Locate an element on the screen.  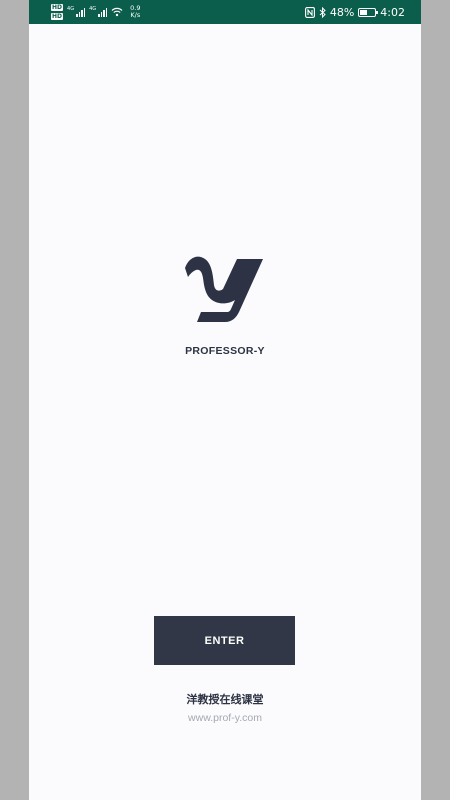
hd-icon: HD HD is located at coordinates (57, 12).